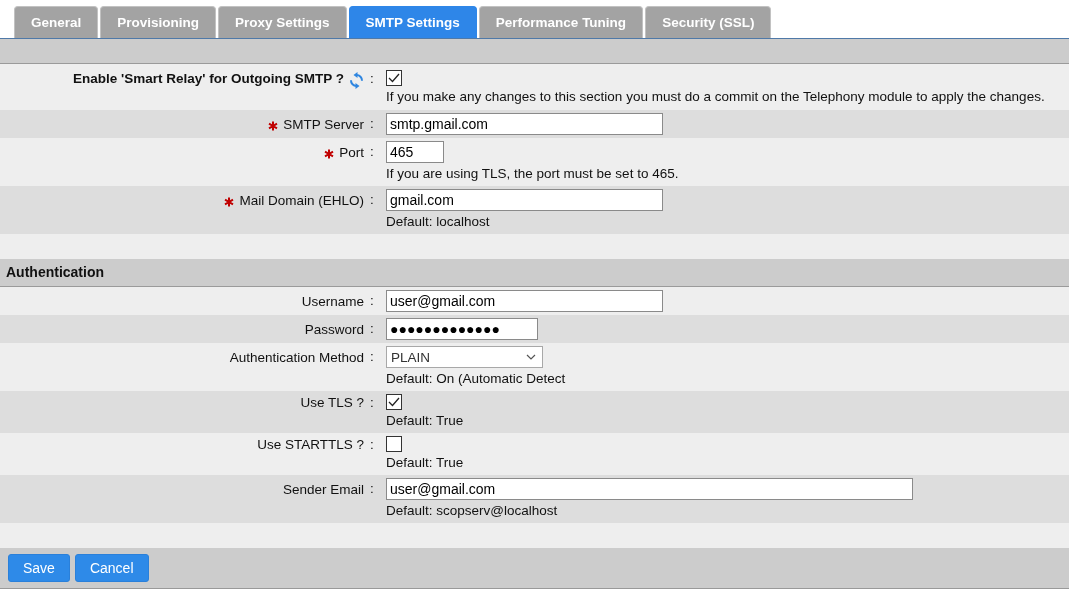 This screenshot has width=1069, height=591. What do you see at coordinates (464, 357) in the screenshot?
I see `authentication-method-select: PLAIN` at bounding box center [464, 357].